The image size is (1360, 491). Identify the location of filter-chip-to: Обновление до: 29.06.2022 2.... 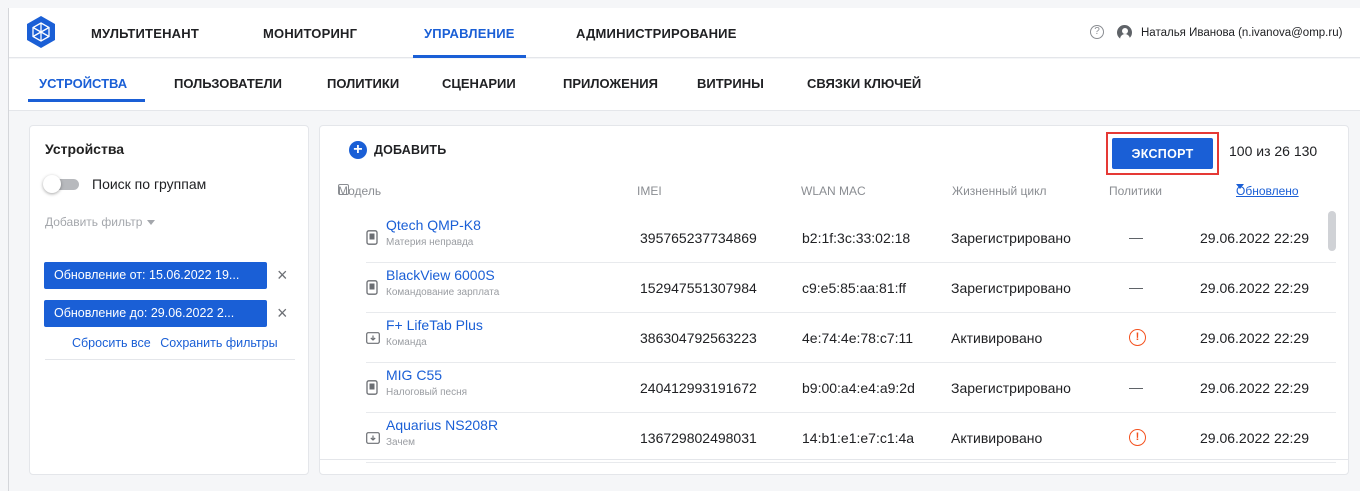
(155, 313).